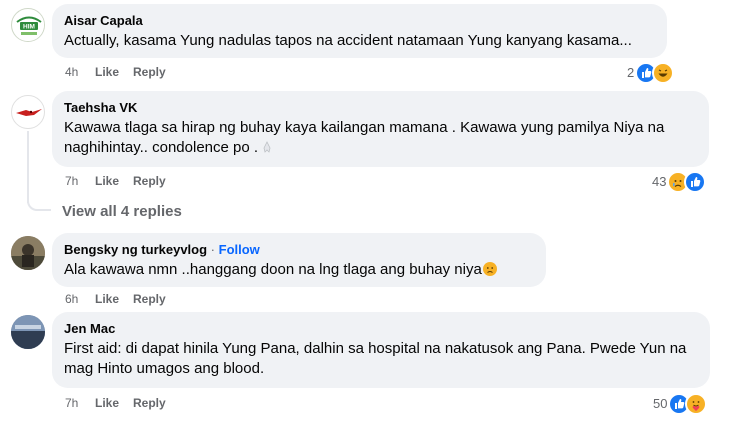  What do you see at coordinates (489, 269) in the screenshot?
I see `sad-emoji-icon` at bounding box center [489, 269].